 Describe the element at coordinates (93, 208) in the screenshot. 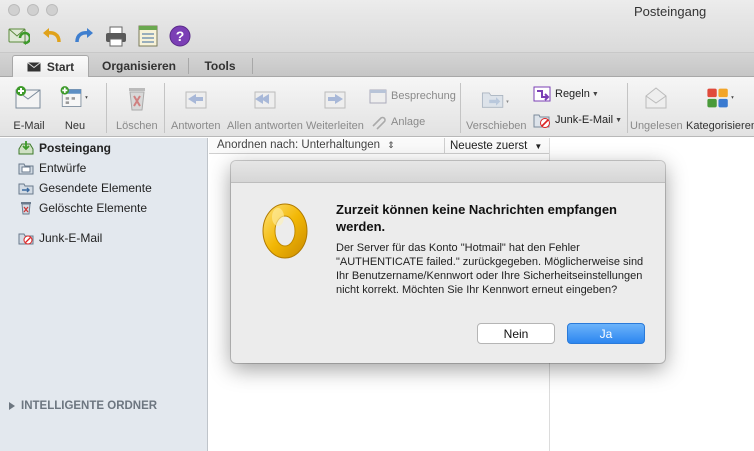

I see `folder-label: Gelöschte Elemente` at that location.